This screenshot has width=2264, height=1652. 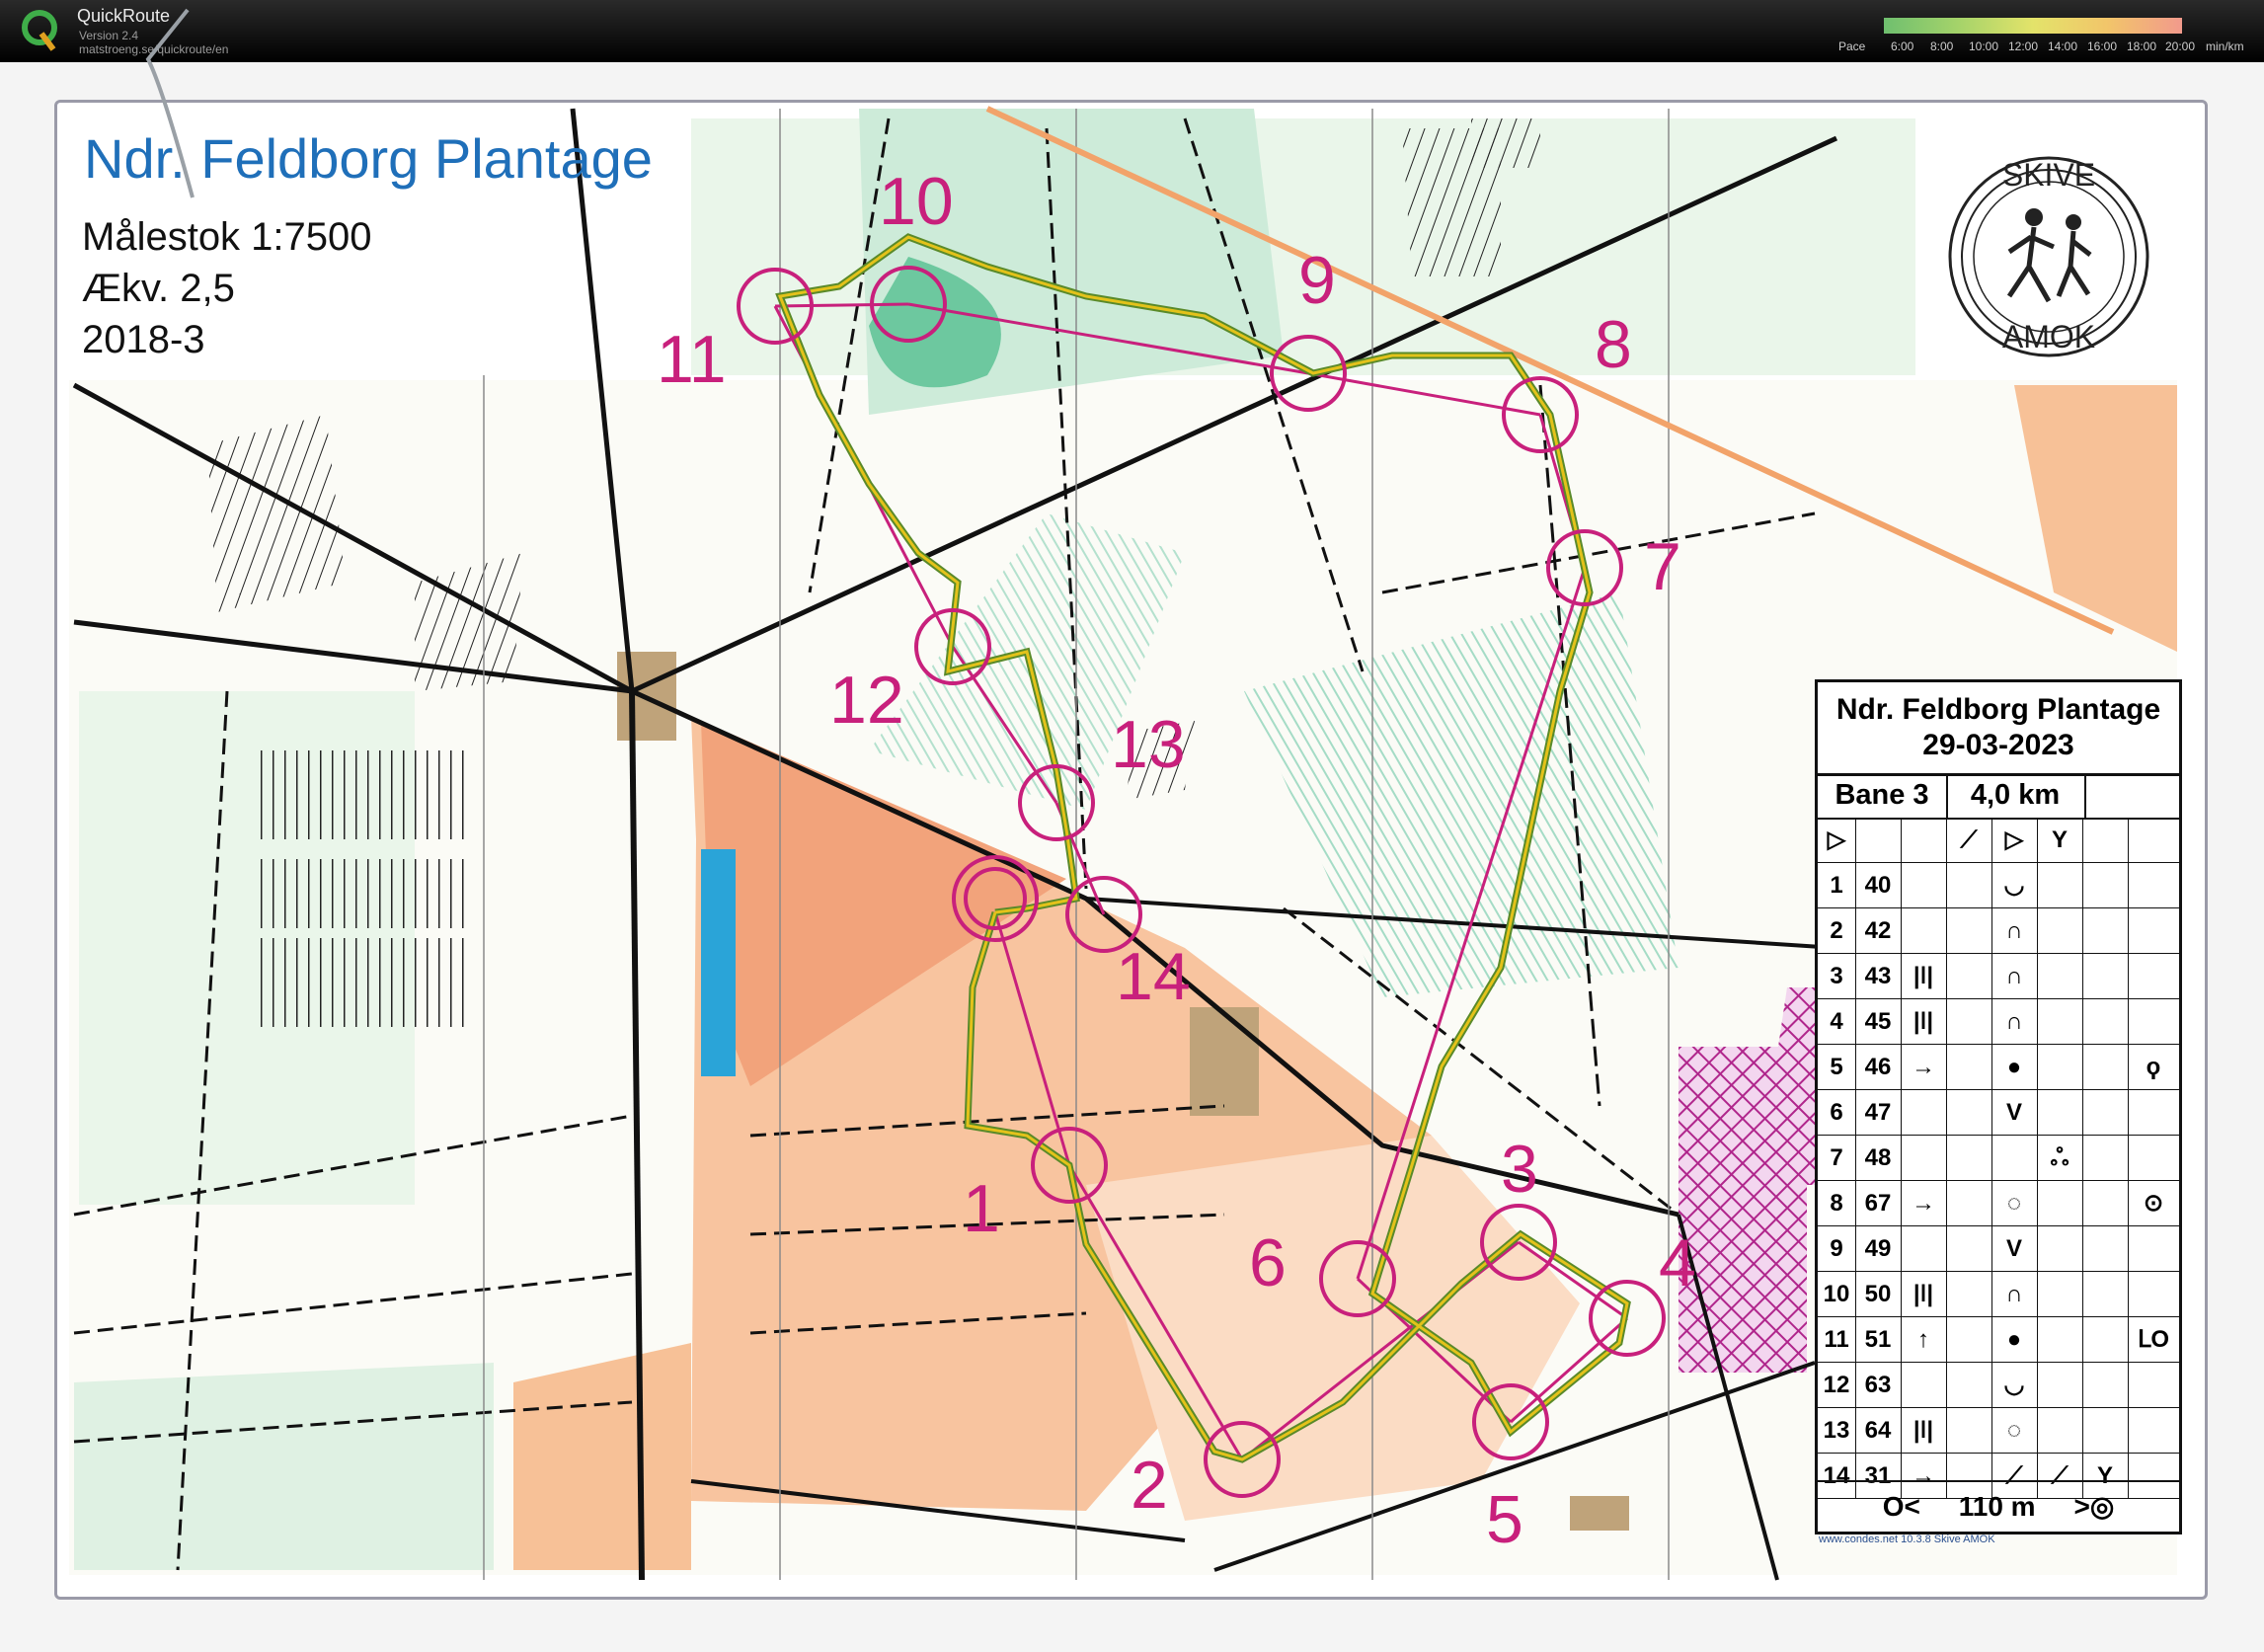 I want to click on runners-icon: SKIVE AMOK, so click(x=2049, y=256).